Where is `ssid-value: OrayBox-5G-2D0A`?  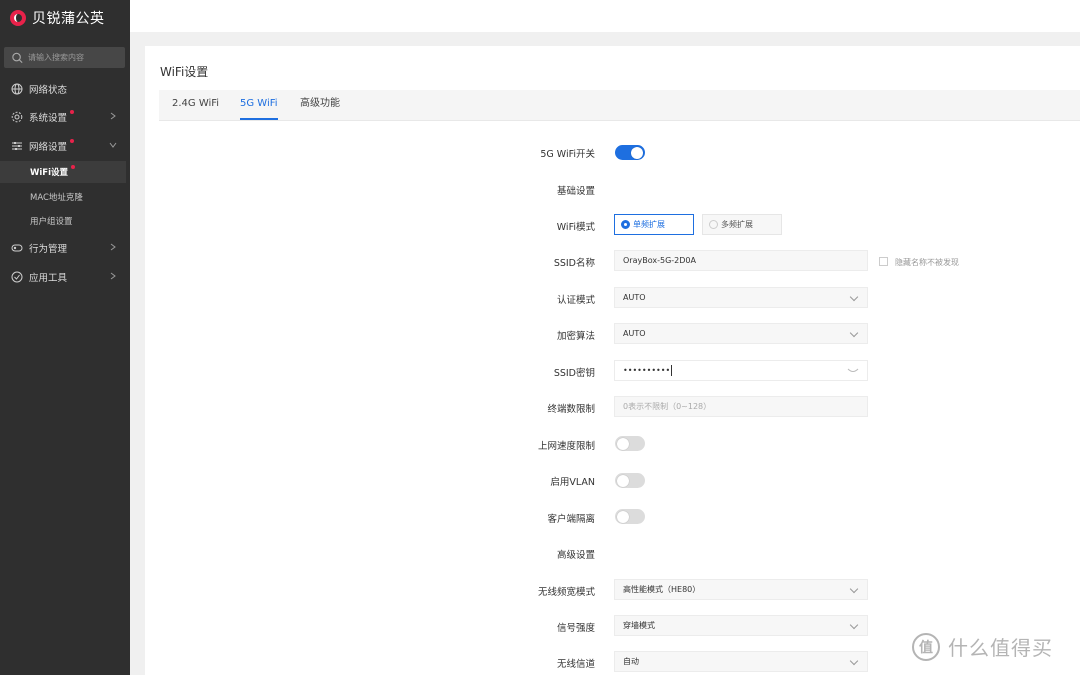
ssid-value: OrayBox-5G-2D0A is located at coordinates (659, 260).